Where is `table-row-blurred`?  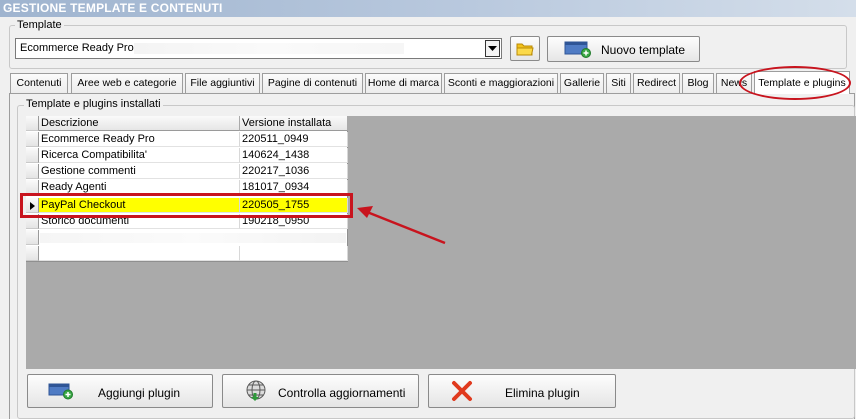
table-row-blurred is located at coordinates (187, 237).